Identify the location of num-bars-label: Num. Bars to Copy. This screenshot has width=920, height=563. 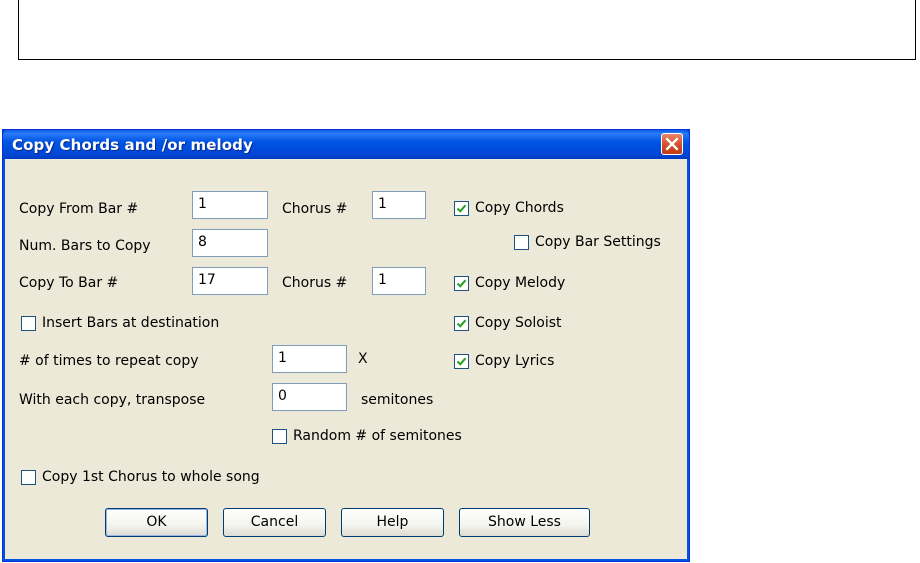
(85, 246).